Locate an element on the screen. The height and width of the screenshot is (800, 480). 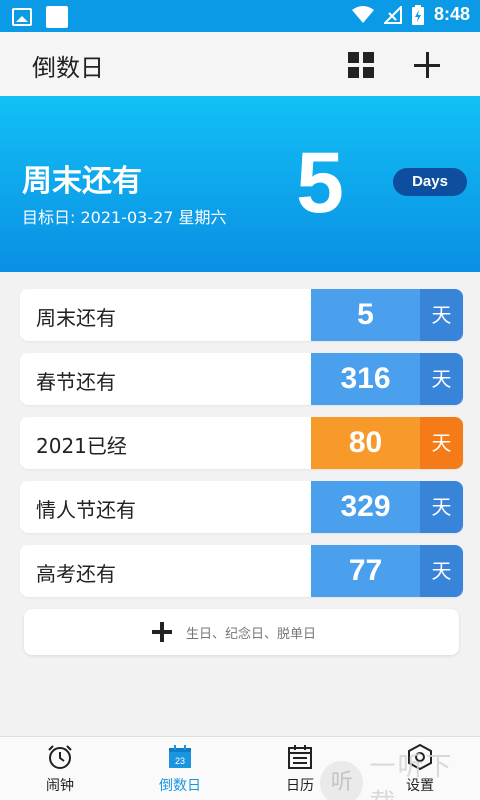
event-label: 高考还有 is located at coordinates (76, 574).